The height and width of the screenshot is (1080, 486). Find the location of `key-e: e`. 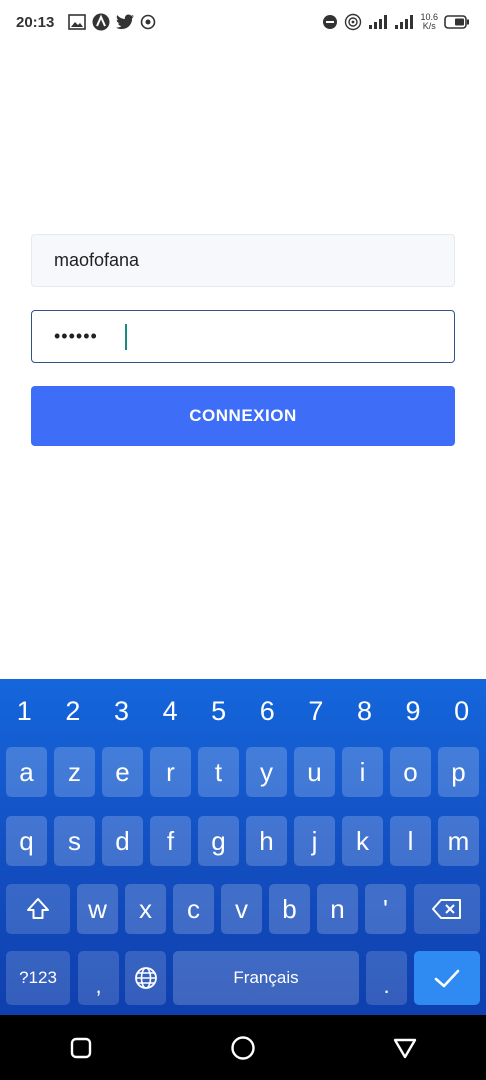

key-e: e is located at coordinates (122, 772).